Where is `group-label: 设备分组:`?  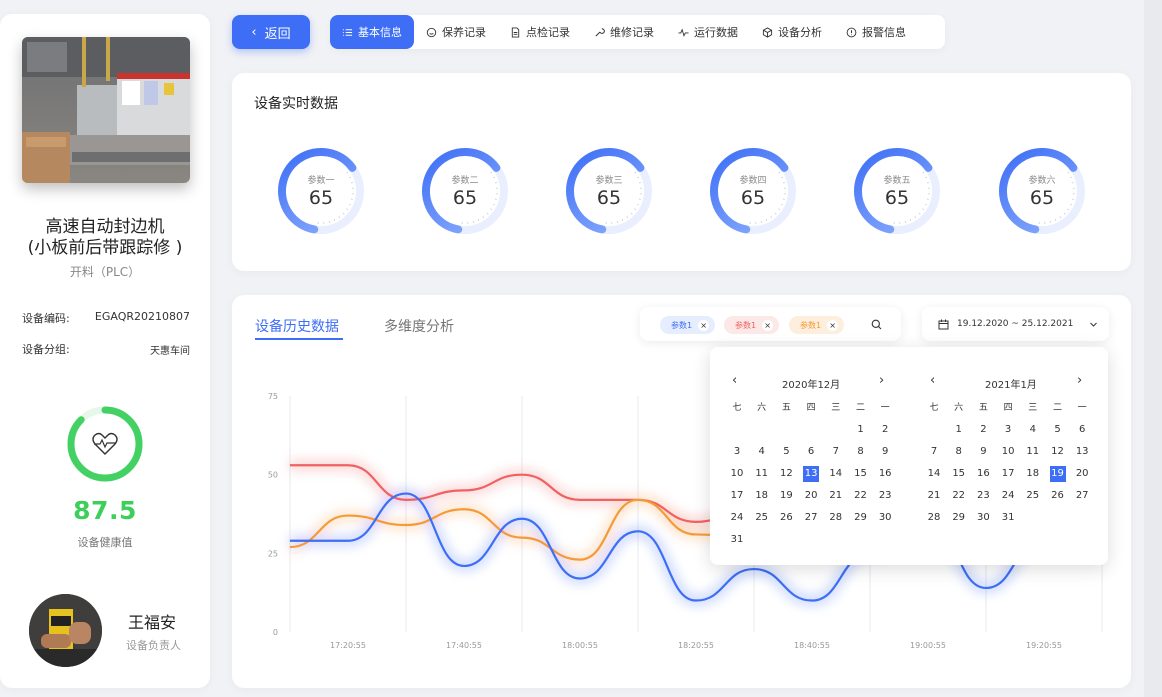
group-label: 设备分组: is located at coordinates (46, 349).